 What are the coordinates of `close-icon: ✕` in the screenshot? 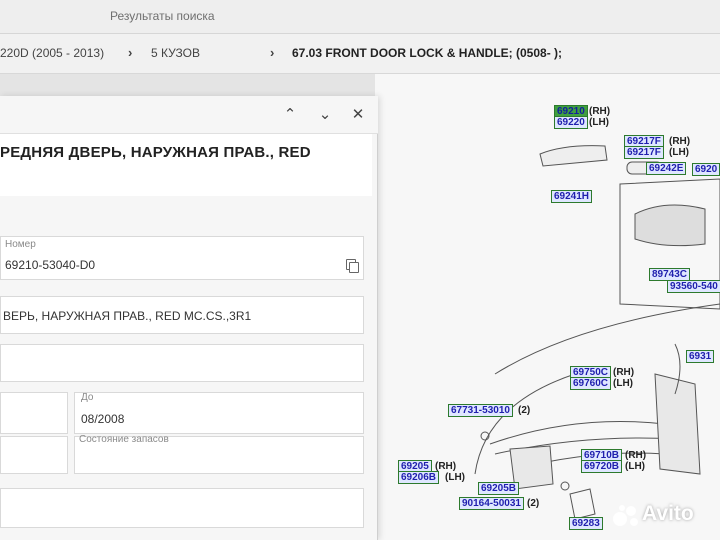 It's located at (358, 115).